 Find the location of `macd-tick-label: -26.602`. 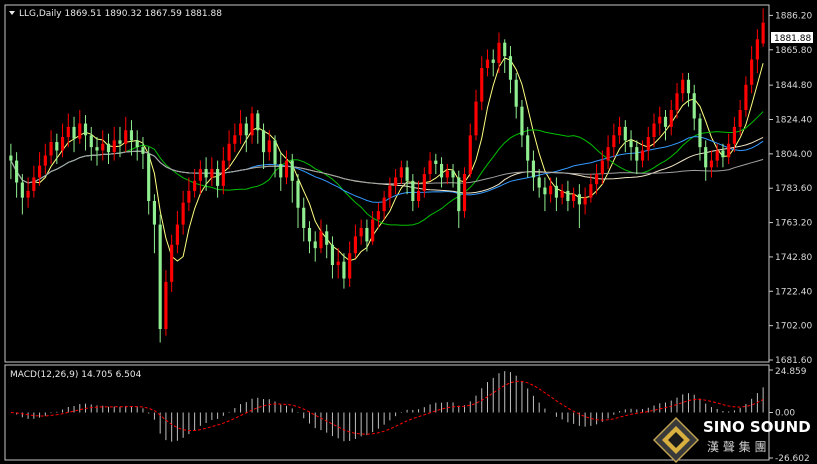

macd-tick-label: -26.602 is located at coordinates (792, 459).